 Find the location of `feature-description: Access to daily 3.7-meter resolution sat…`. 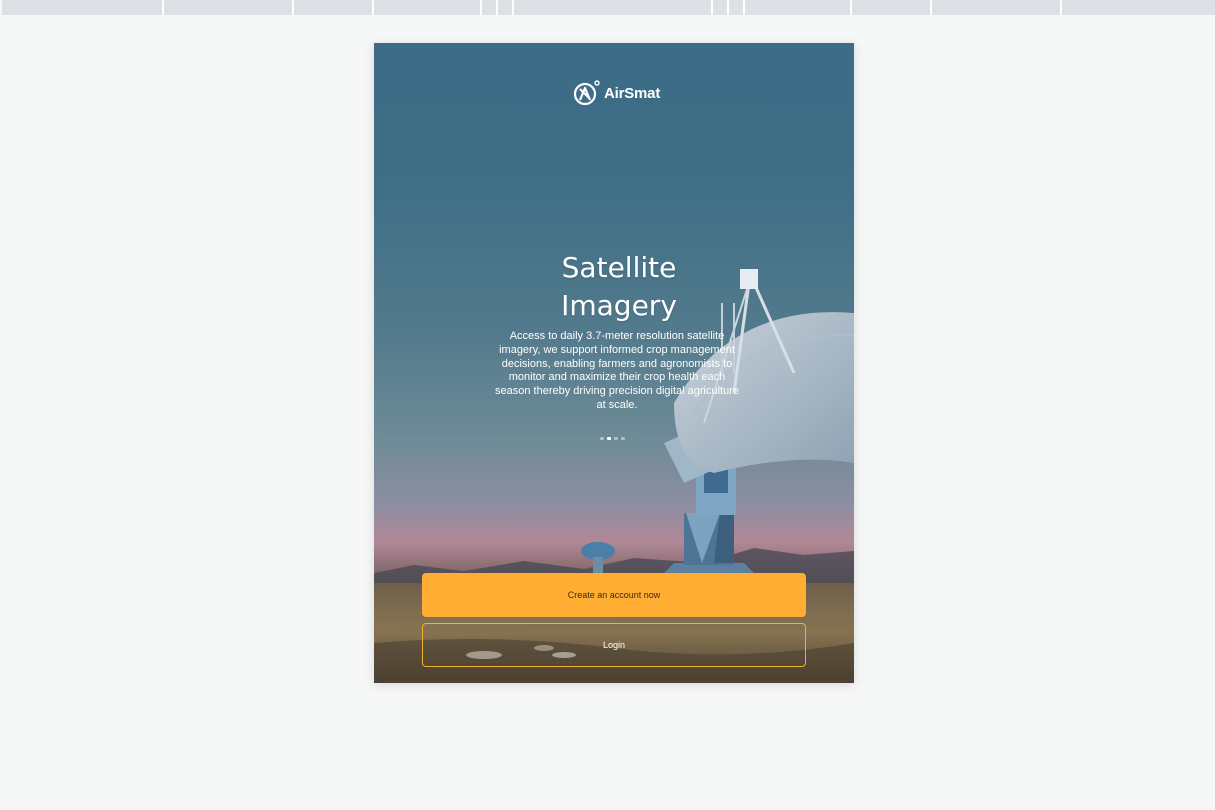

feature-description: Access to daily 3.7-meter resolution sat… is located at coordinates (617, 370).